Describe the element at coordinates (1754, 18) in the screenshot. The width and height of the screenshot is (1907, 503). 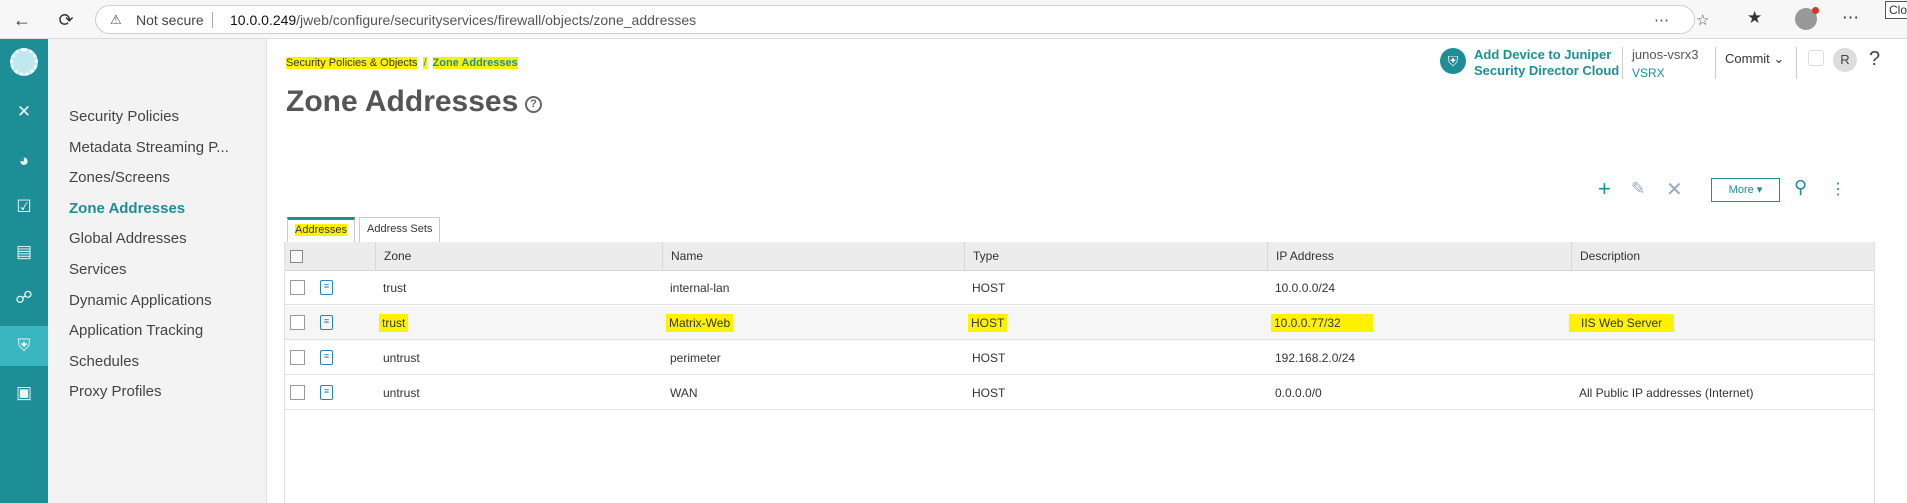
I see `favorites-icon: ★` at that location.